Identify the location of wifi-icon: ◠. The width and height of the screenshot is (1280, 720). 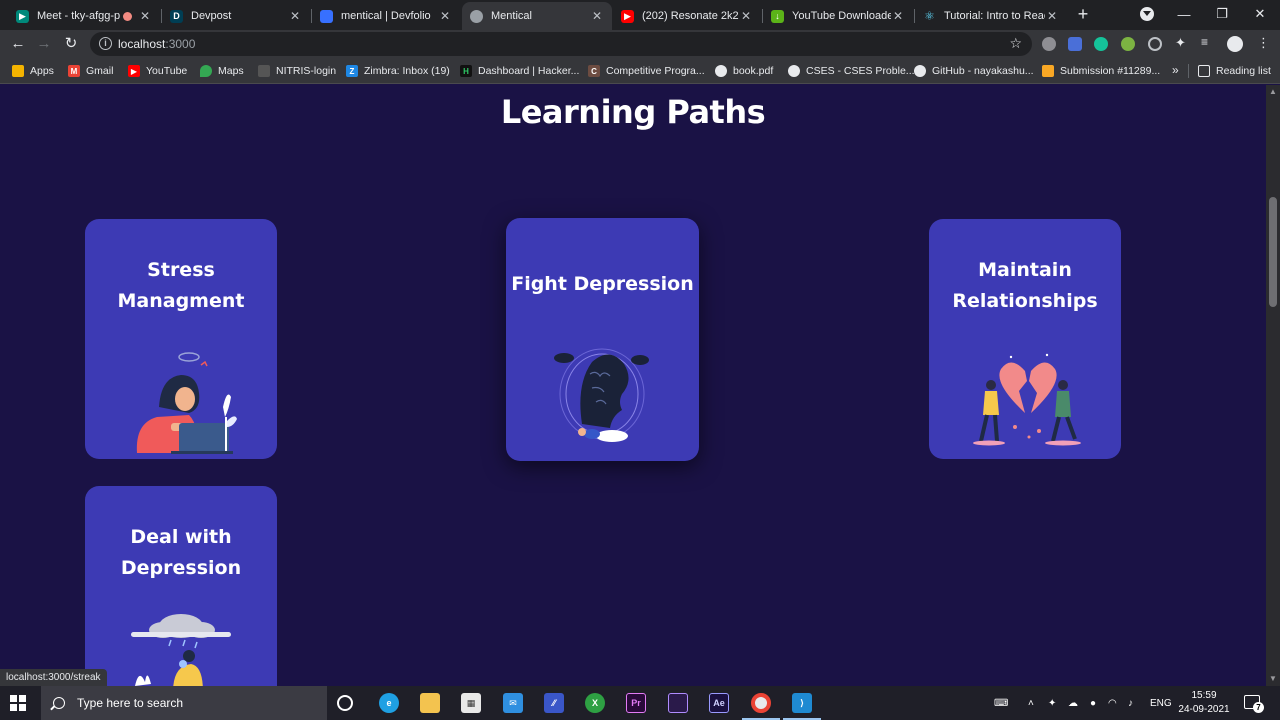
(1112, 703).